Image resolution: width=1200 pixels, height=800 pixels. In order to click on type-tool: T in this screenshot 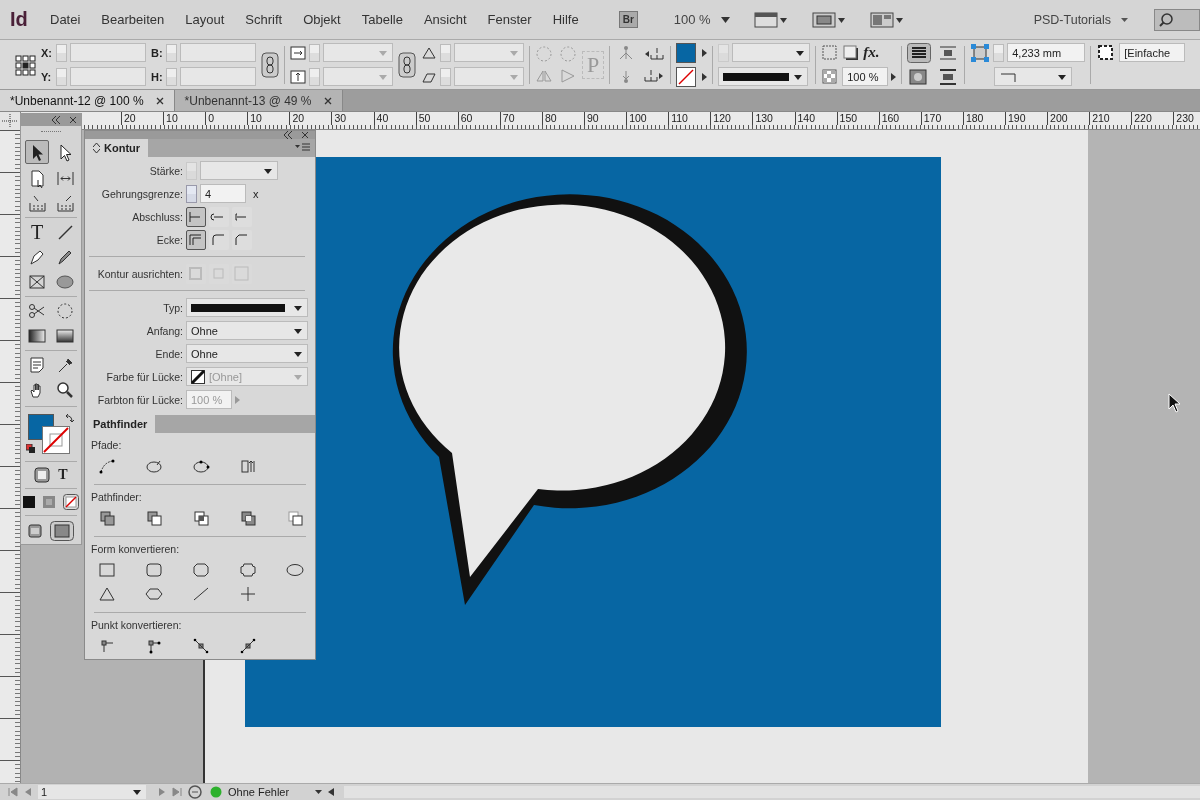, I will do `click(37, 232)`.